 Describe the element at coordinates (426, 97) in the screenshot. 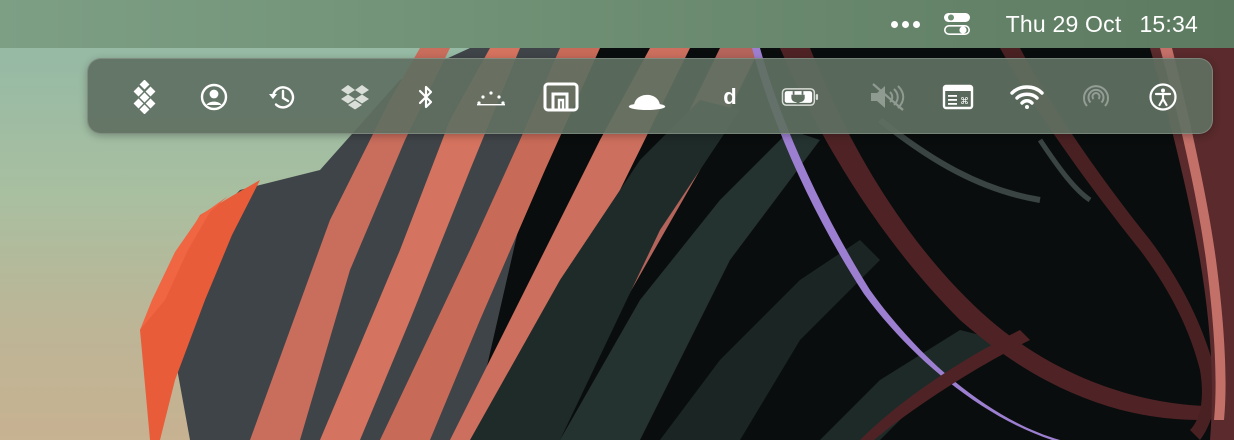

I see `bluetooth-icon` at that location.